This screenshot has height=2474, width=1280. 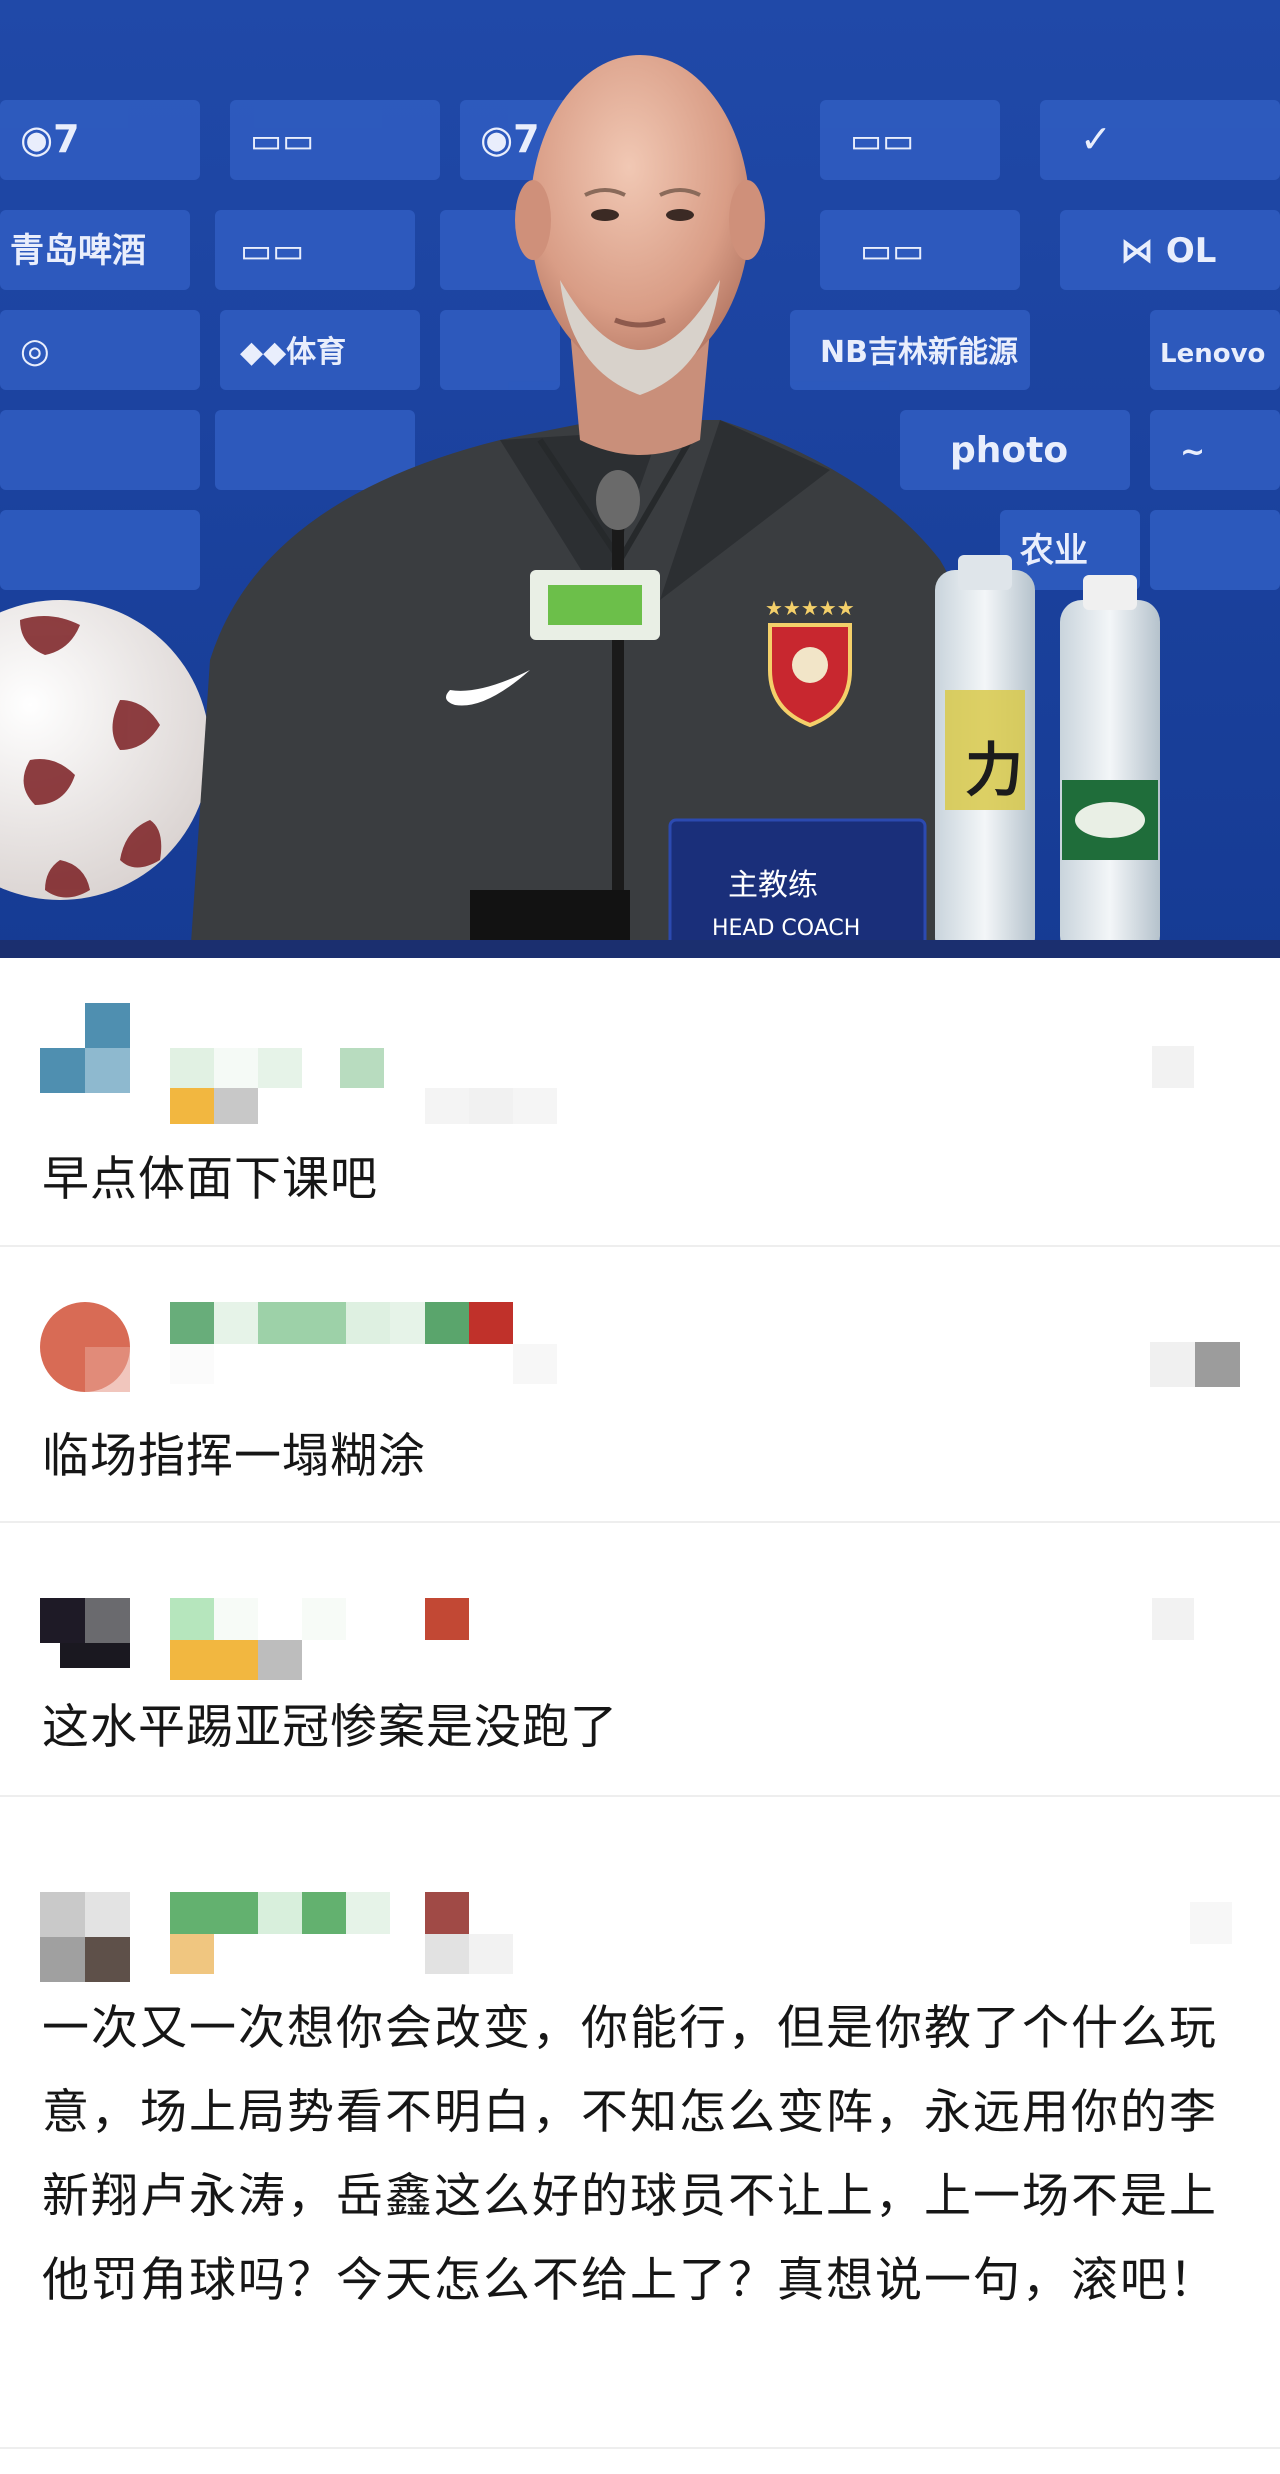 What do you see at coordinates (1054, 551) in the screenshot?
I see `sponsor-label: 农业` at bounding box center [1054, 551].